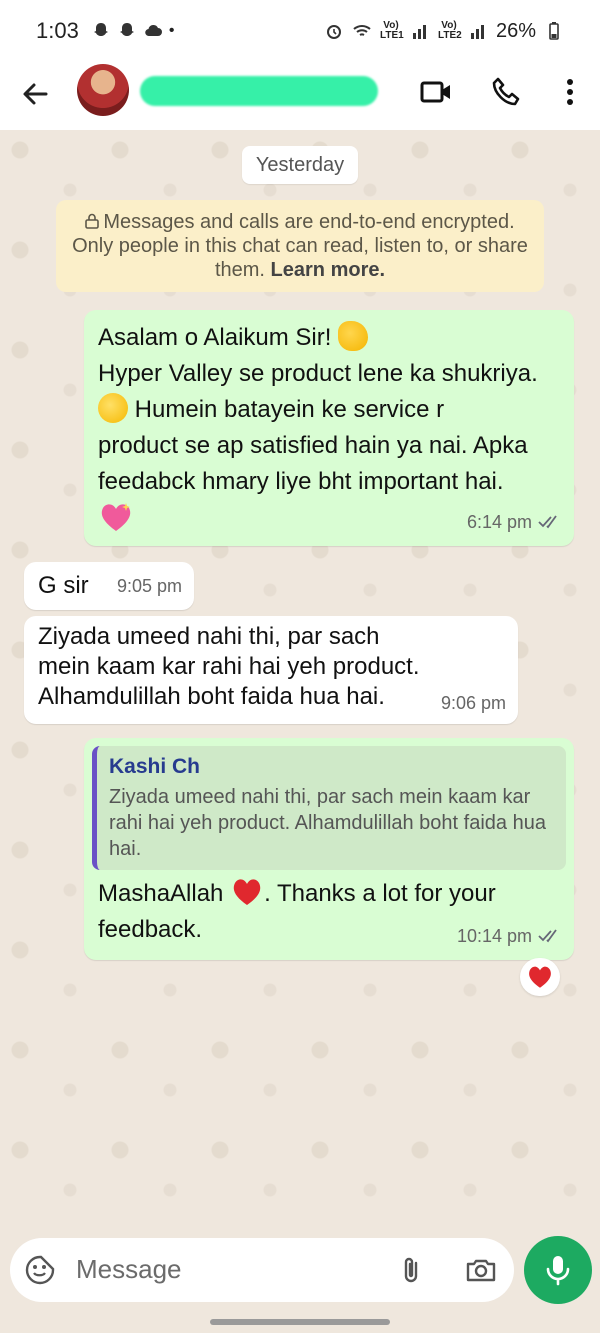 The height and width of the screenshot is (1333, 600). What do you see at coordinates (515, 30) in the screenshot?
I see `battery-percent: 26%` at bounding box center [515, 30].